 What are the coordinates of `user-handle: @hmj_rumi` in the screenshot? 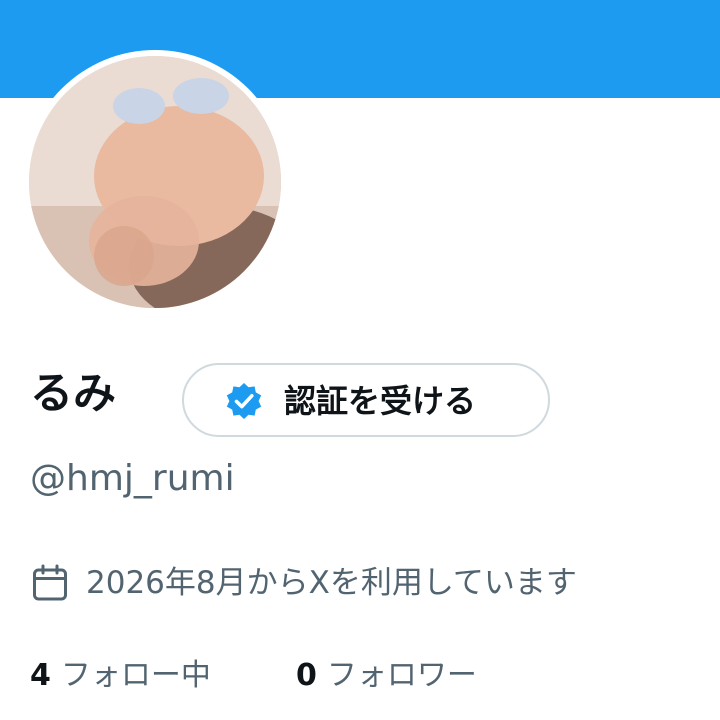 It's located at (132, 478).